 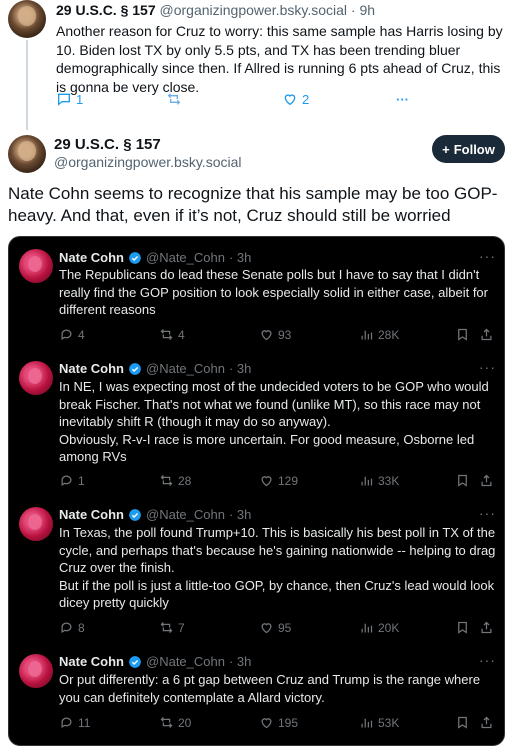 I want to click on ellipsis-icon: ···, so click(x=402, y=99).